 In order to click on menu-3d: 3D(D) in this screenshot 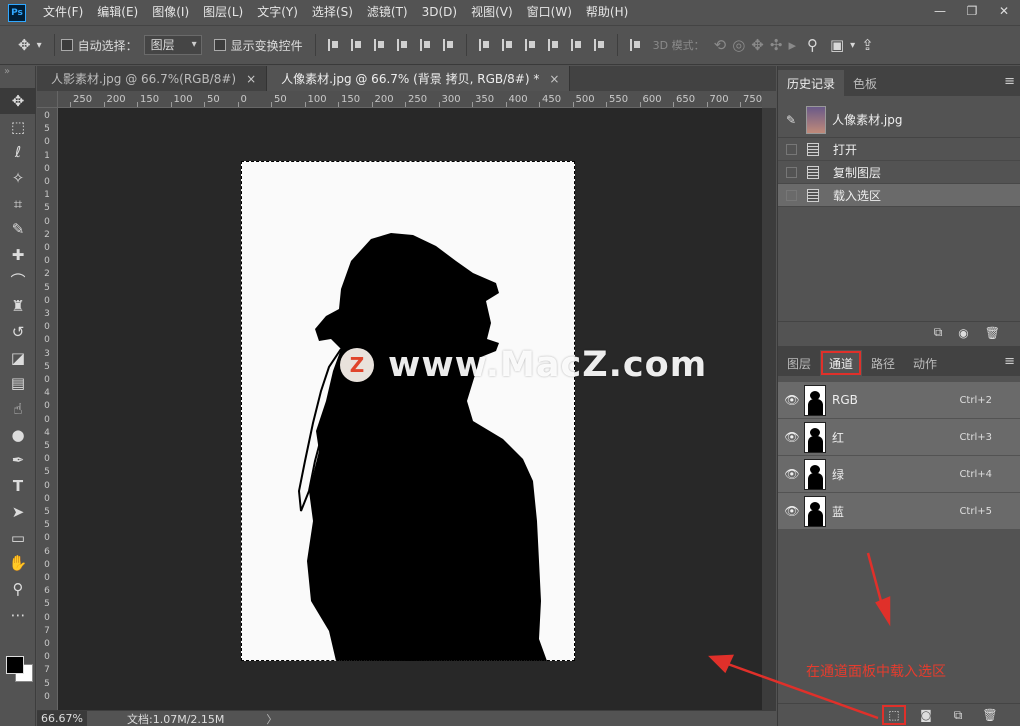, I will do `click(439, 12)`.